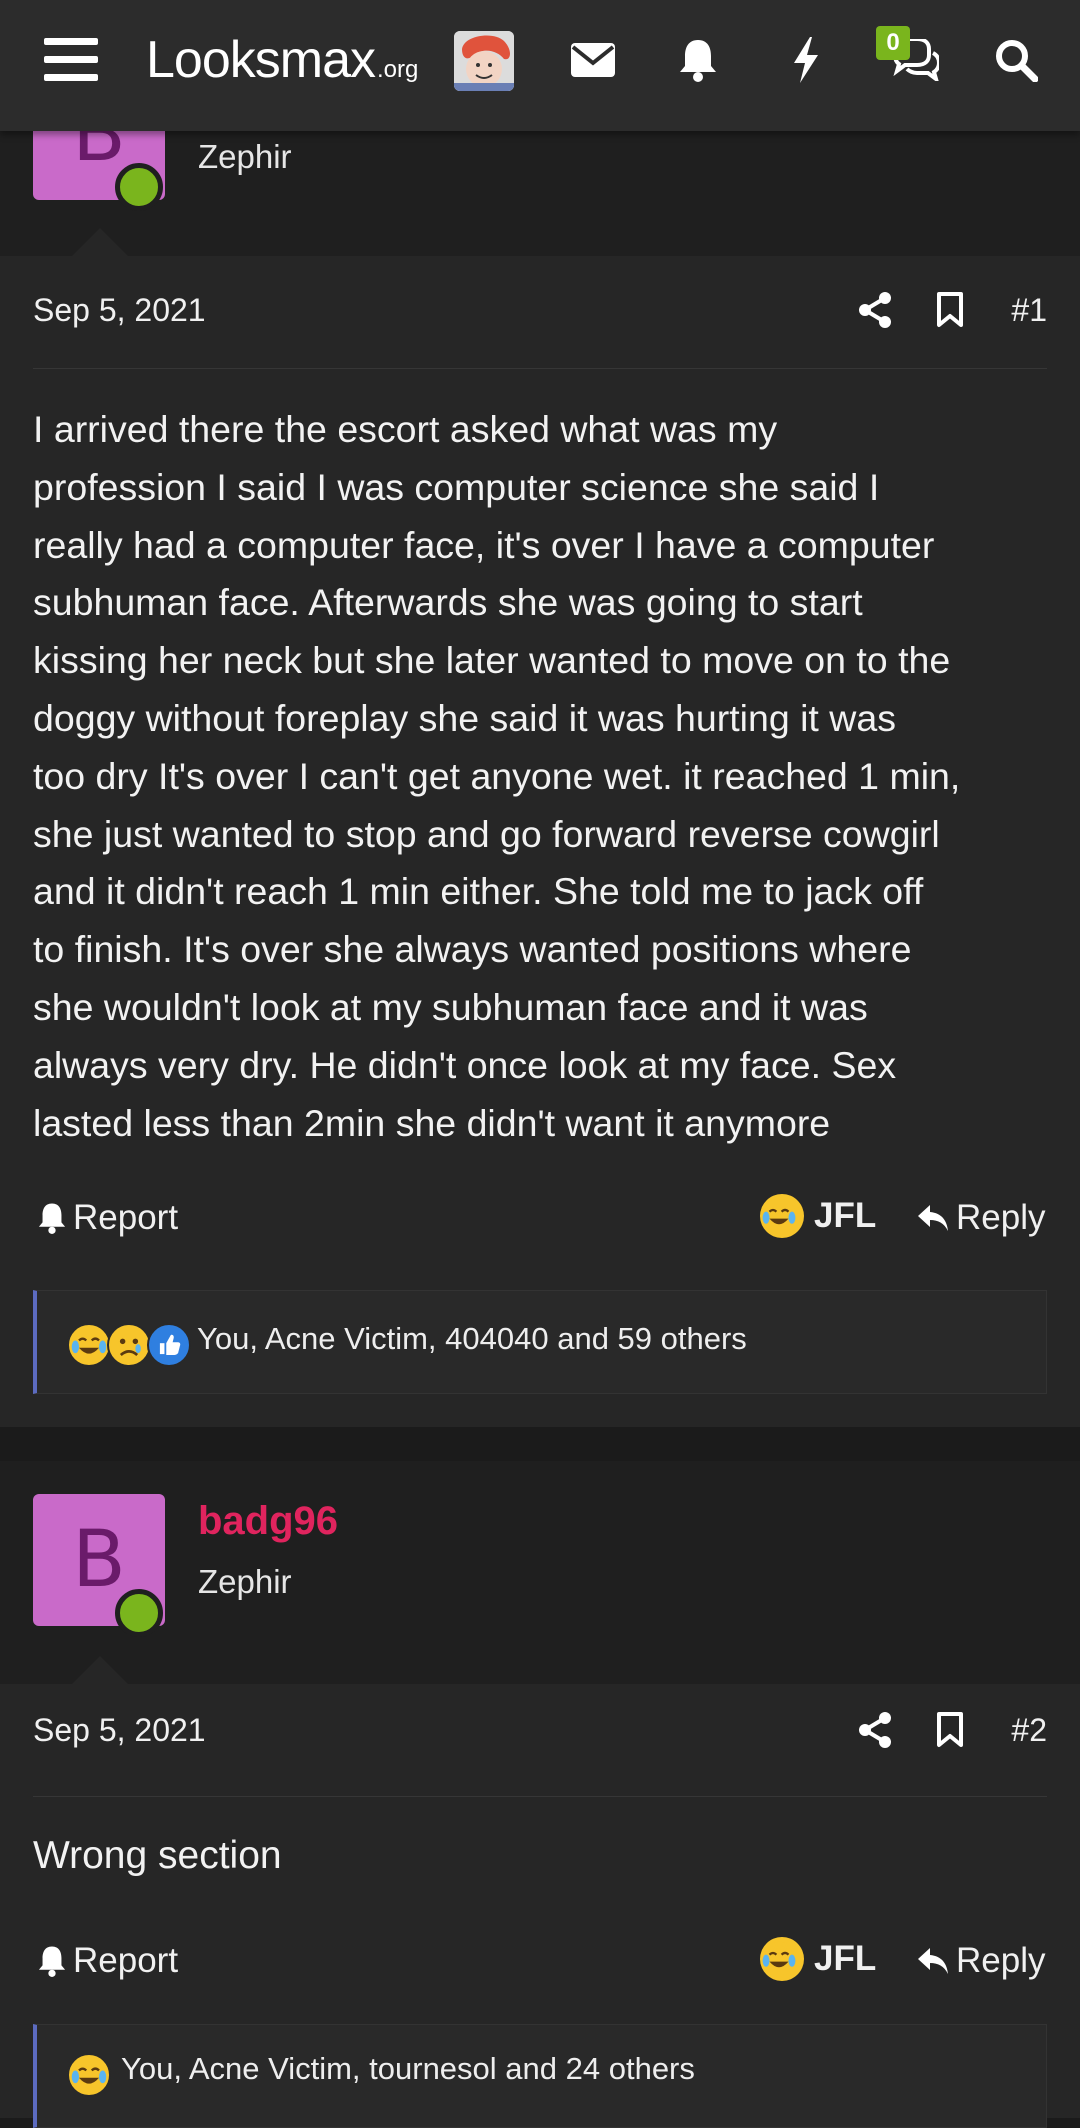  I want to click on sad-emoji-icon, so click(129, 1345).